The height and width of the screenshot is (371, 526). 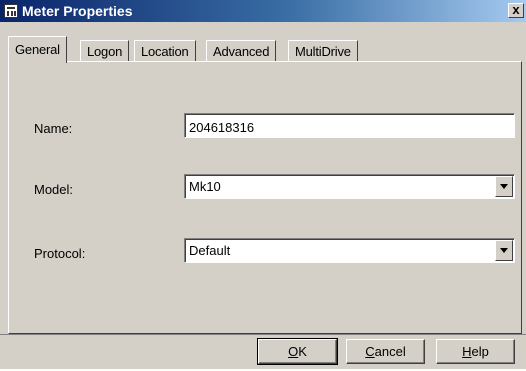 I want to click on cancel-label: ancel, so click(x=390, y=351).